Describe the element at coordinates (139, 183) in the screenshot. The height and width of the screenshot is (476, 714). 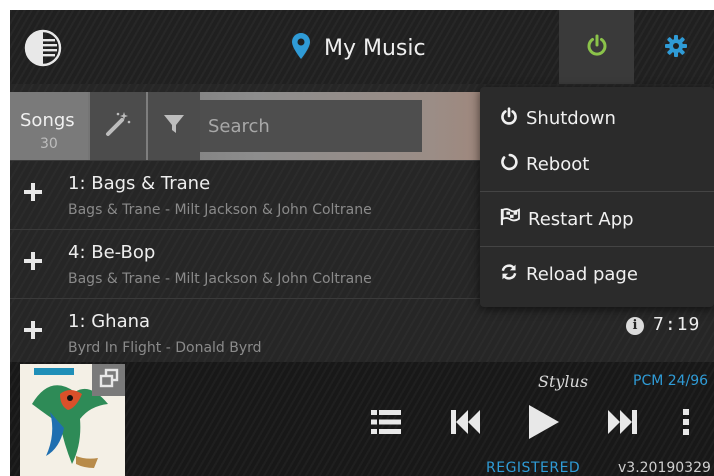
I see `song-title: 1: Bags & Trane` at that location.